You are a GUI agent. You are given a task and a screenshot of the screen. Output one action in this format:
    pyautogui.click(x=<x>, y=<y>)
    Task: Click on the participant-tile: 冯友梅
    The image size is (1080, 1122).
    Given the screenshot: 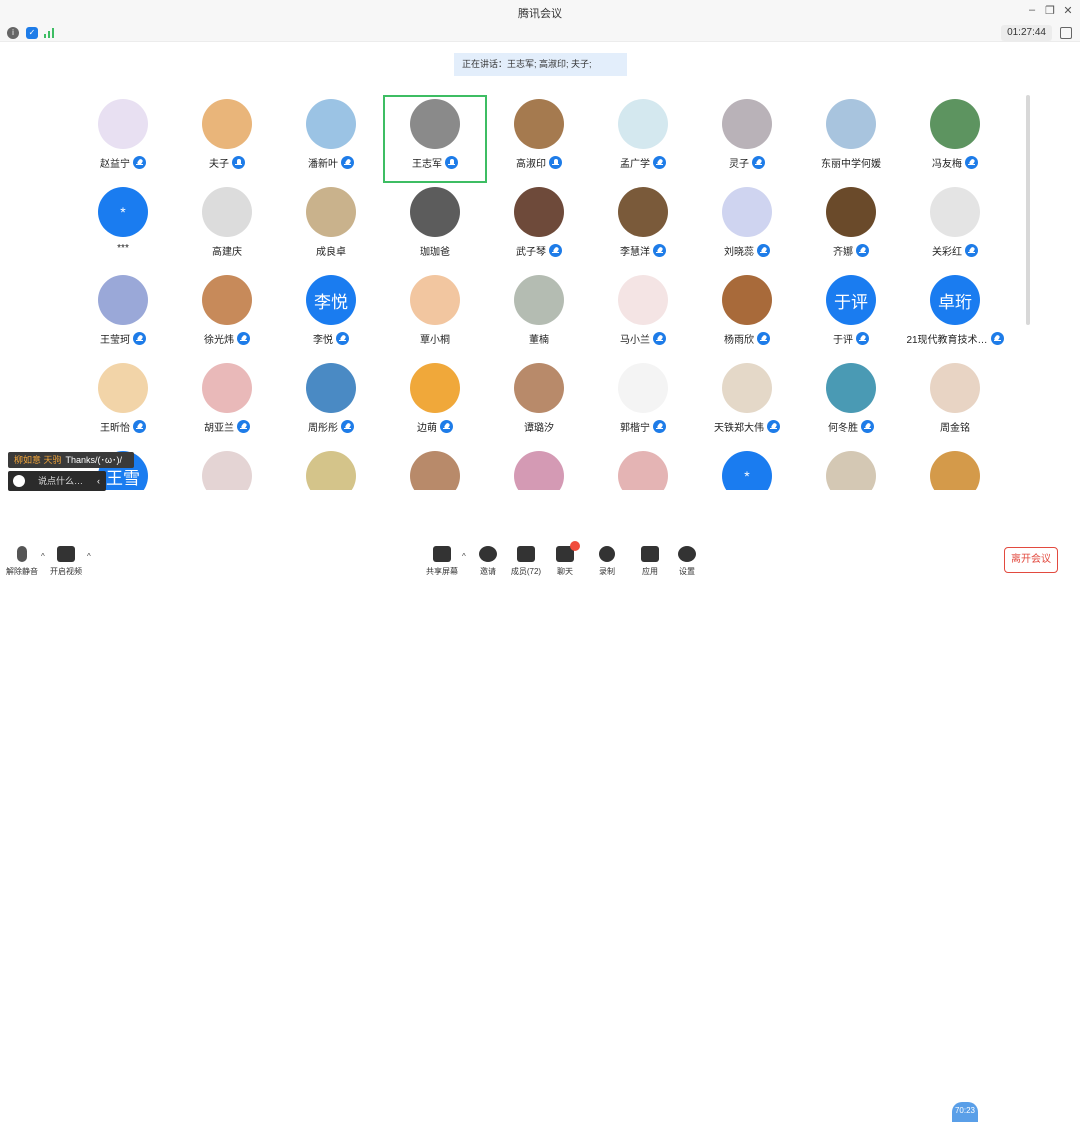 What is the action you would take?
    pyautogui.click(x=955, y=139)
    